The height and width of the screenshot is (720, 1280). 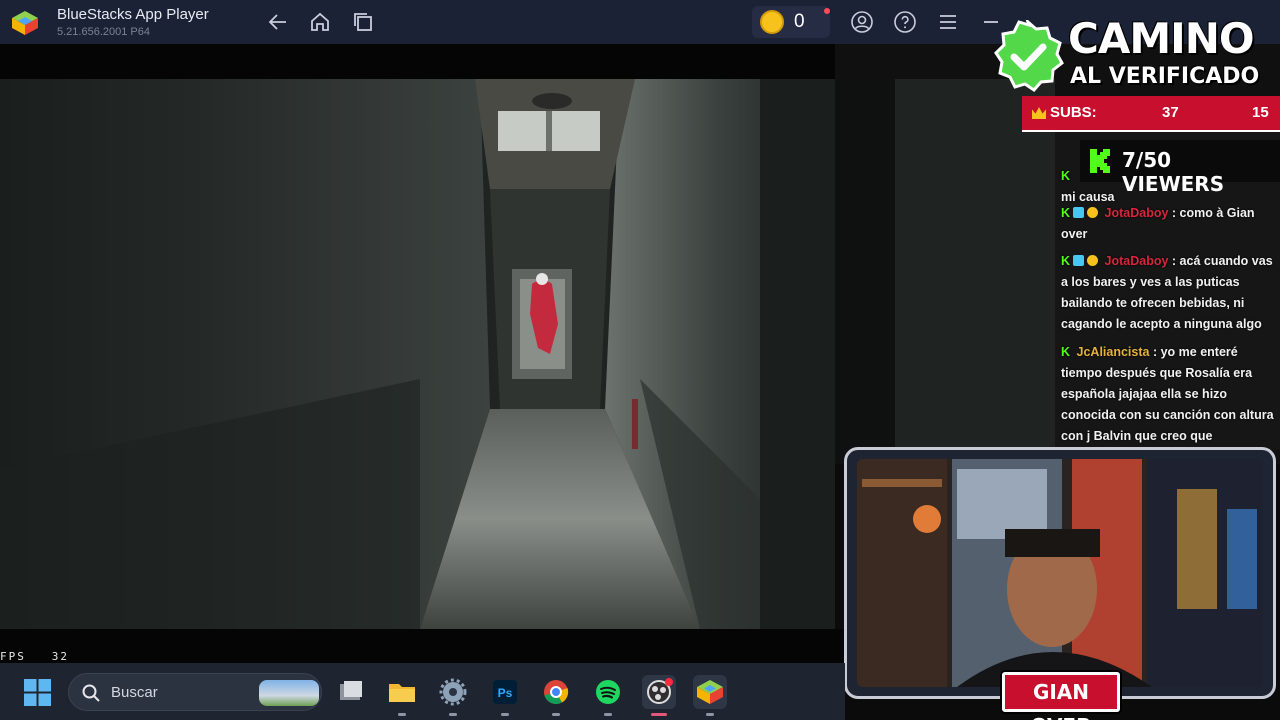 I want to click on verified-check-icon, so click(x=1029, y=56).